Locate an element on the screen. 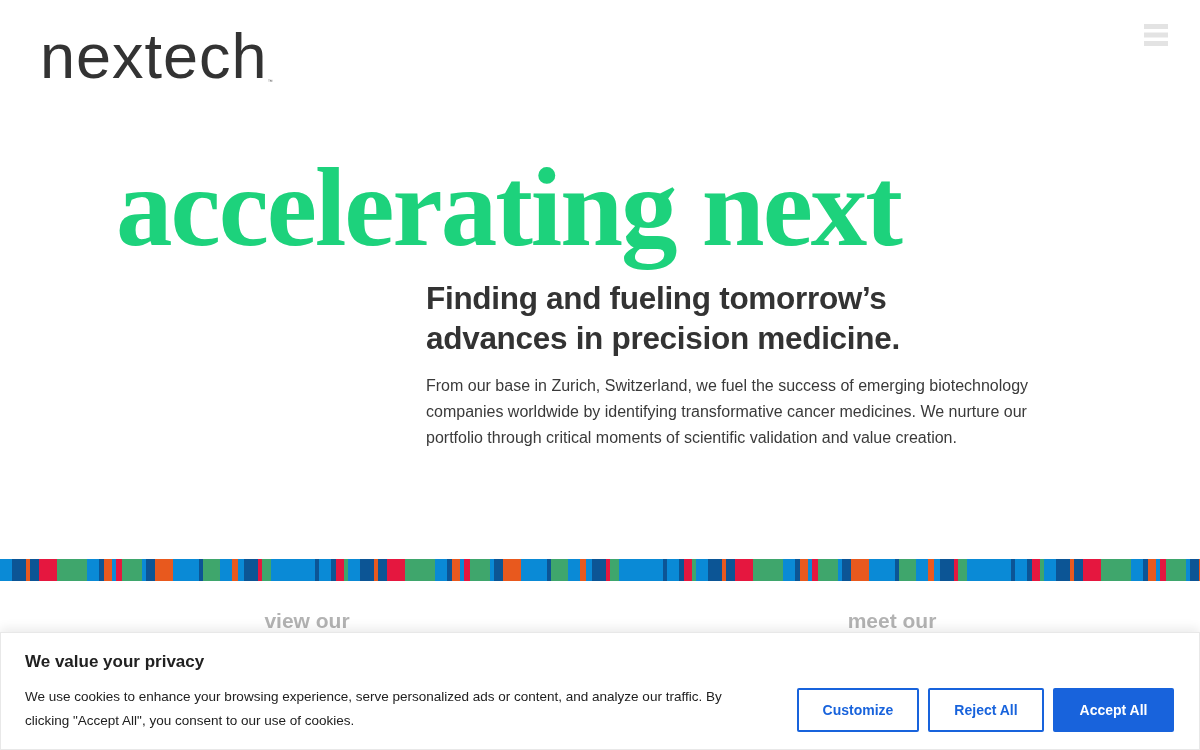 The image size is (1200, 750). hero-paragraph: From our base in Zurich, Switzerland, we fuel the success of emerging biotechnology companies worldwide by identifying transformative cancer medicines. We nurture our portfolio through critical moments of scientific validation and value creation. is located at coordinates (728, 412).